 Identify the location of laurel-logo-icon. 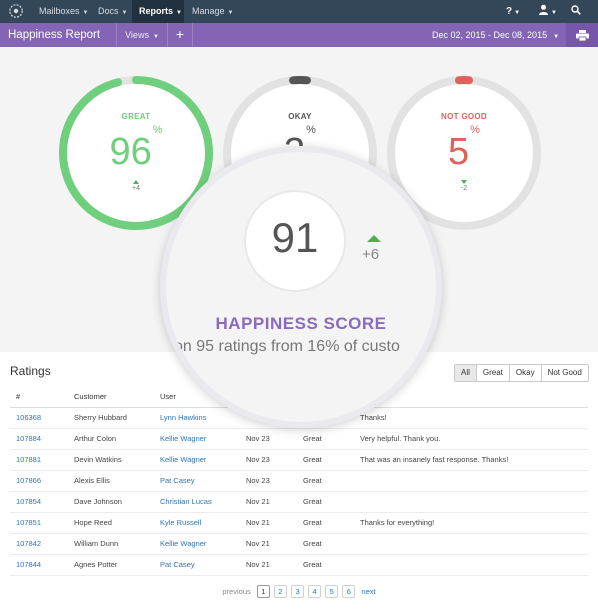
(16, 11).